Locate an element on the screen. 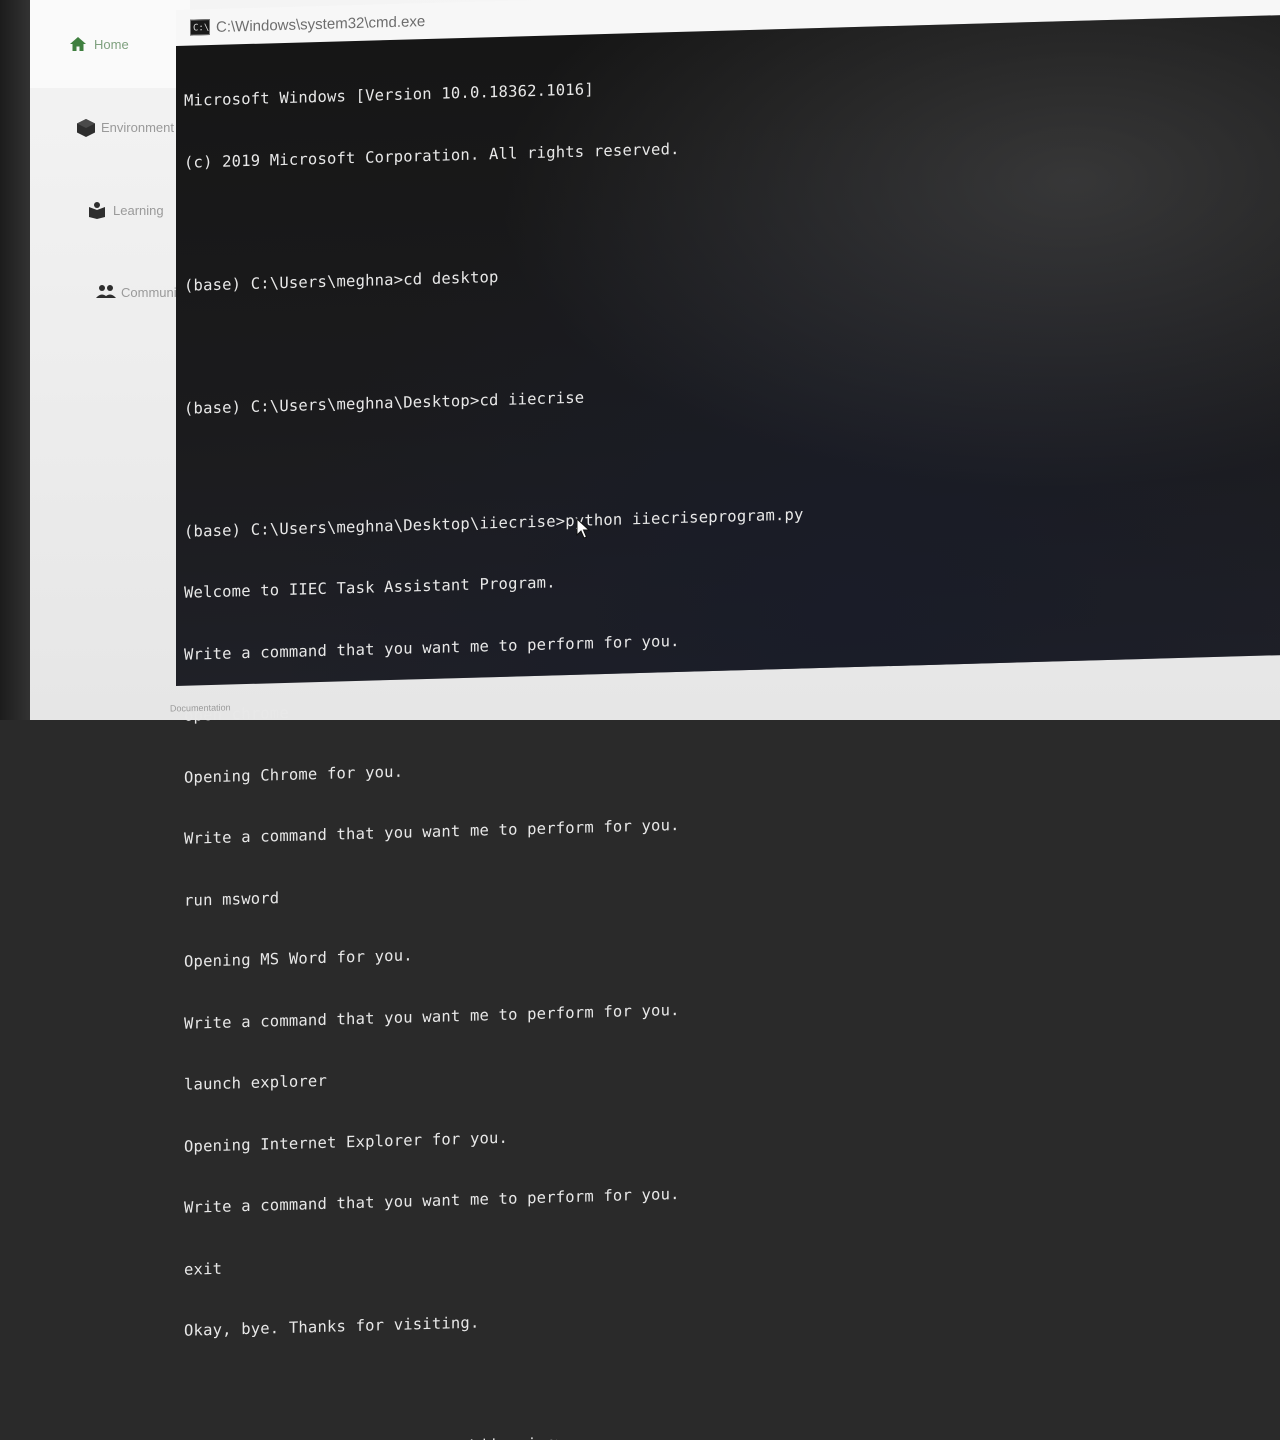  console-line: Opening Internet Explorer for you. is located at coordinates (346, 1142).